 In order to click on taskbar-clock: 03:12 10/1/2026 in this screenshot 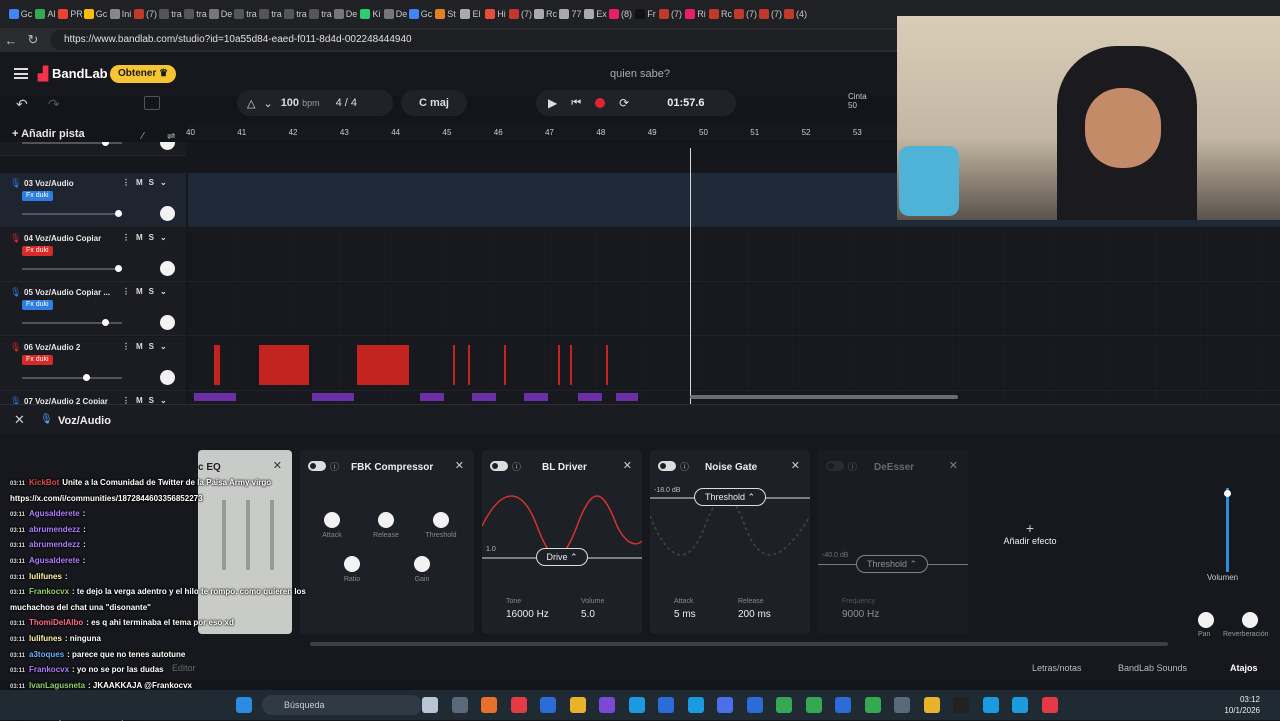, I will do `click(1242, 705)`.